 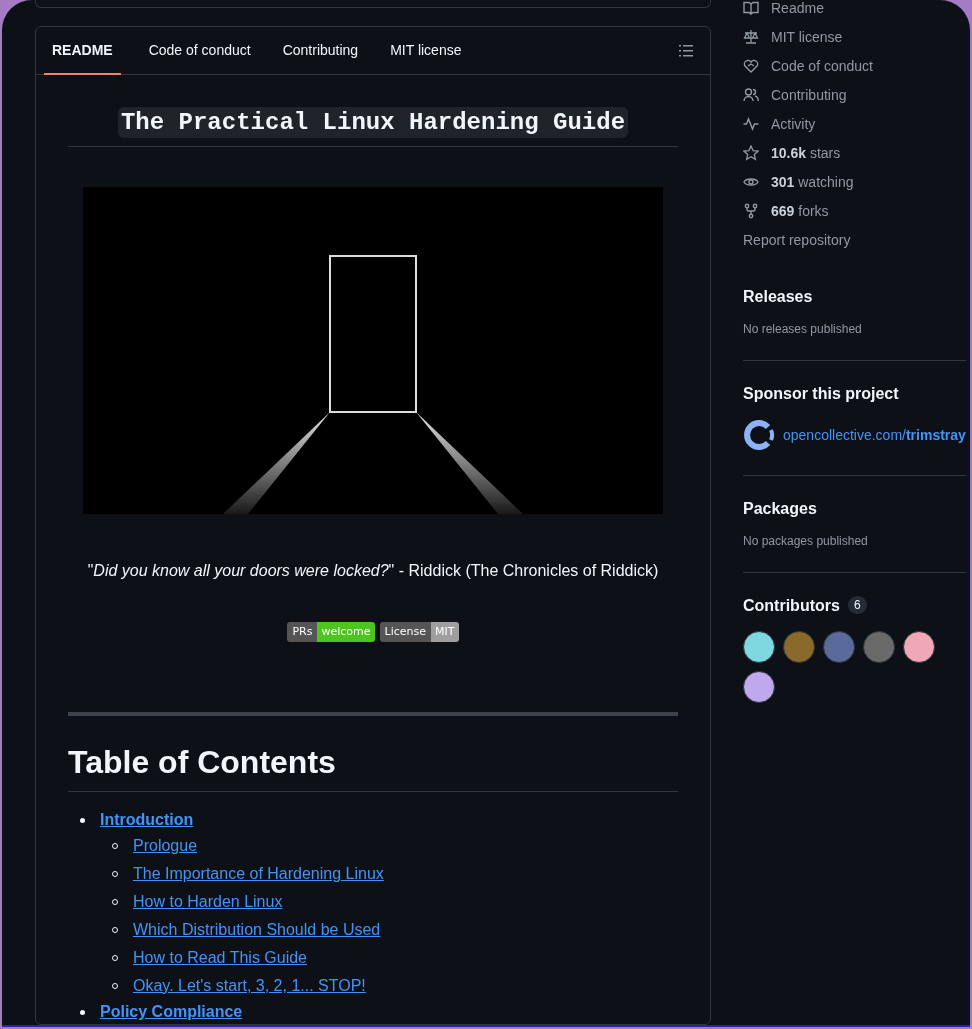 I want to click on sidebar-link: 301 watching, so click(x=812, y=181).